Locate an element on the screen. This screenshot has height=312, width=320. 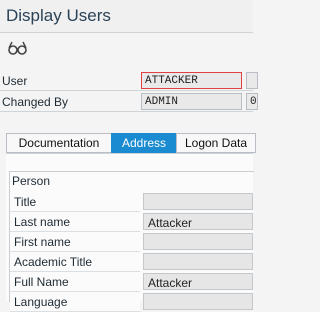
glasses-icon is located at coordinates (17, 48).